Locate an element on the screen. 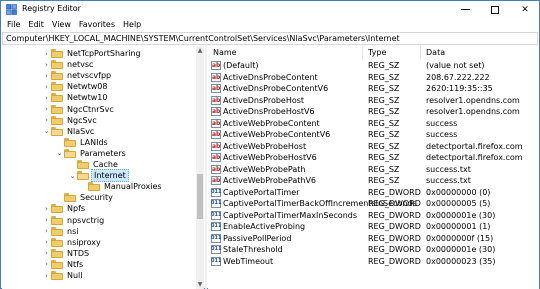 This screenshot has width=540, height=289. value-name: WebTimeout is located at coordinates (248, 261).